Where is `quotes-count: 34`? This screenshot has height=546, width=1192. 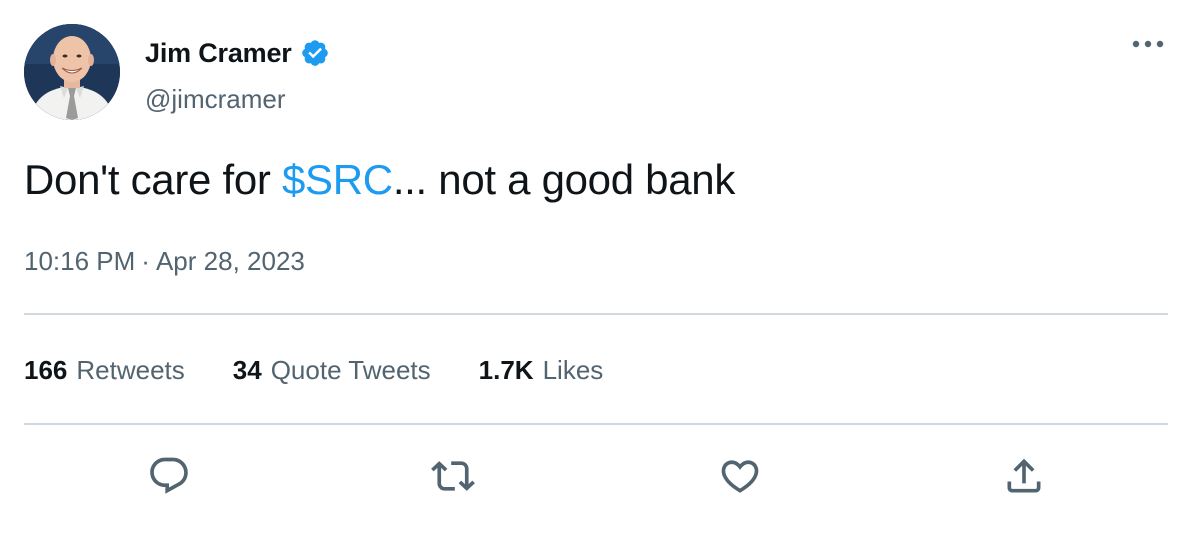
quotes-count: 34 is located at coordinates (247, 370).